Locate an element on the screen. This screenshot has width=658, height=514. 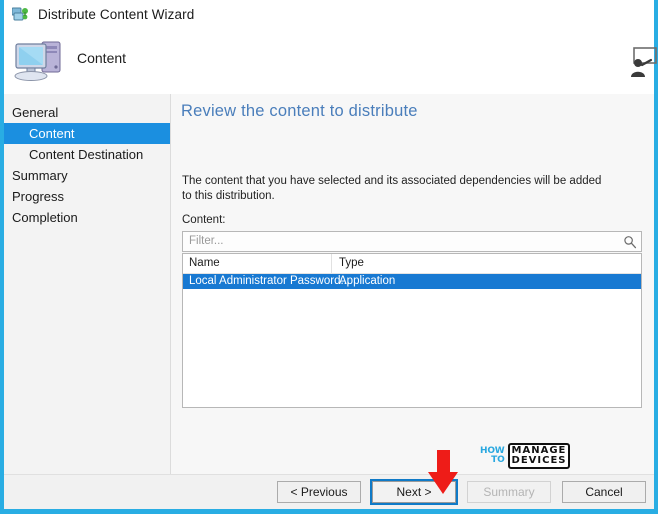
sidebar-item-summary: Summary is located at coordinates (87, 175).